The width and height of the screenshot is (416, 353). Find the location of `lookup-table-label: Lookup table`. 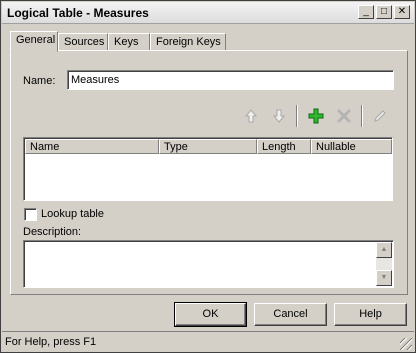

lookup-table-label: Lookup table is located at coordinates (72, 214).